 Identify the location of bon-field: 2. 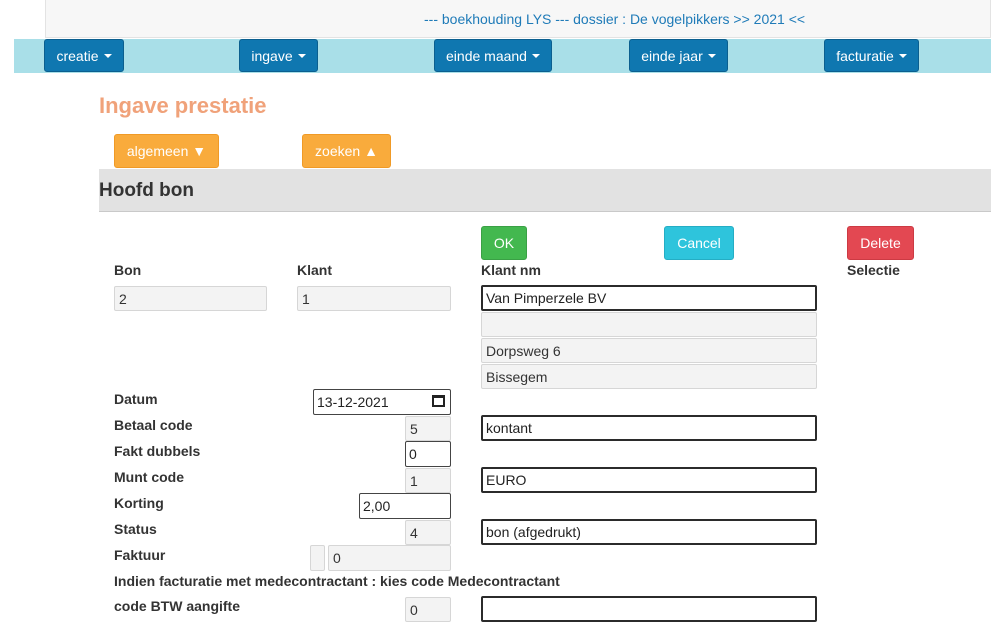
(190, 298).